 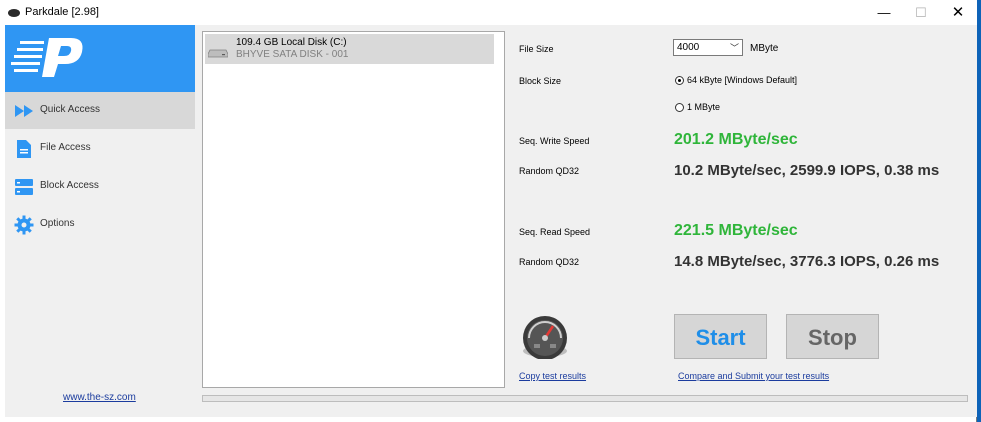 What do you see at coordinates (218, 53) in the screenshot?
I see `hard-drive-icon` at bounding box center [218, 53].